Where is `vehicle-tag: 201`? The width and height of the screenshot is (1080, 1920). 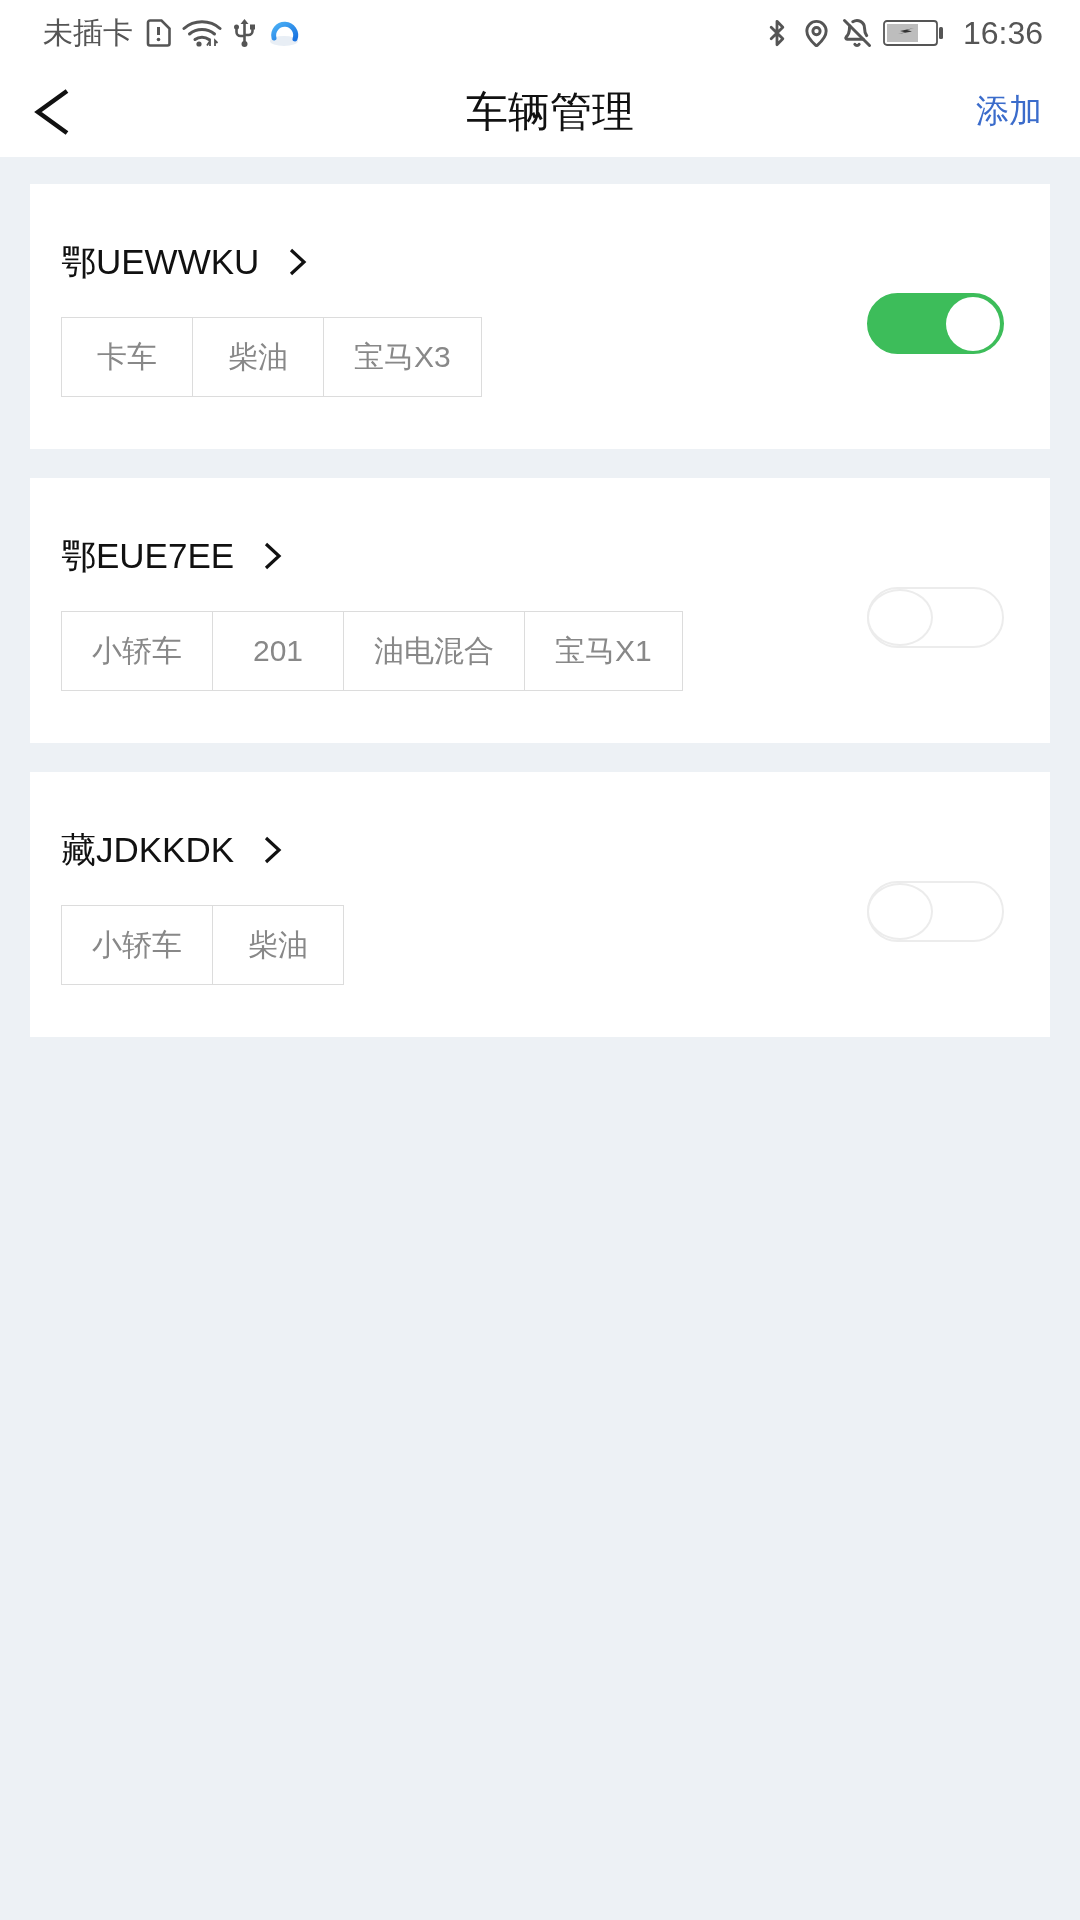
vehicle-tag: 201 is located at coordinates (278, 651).